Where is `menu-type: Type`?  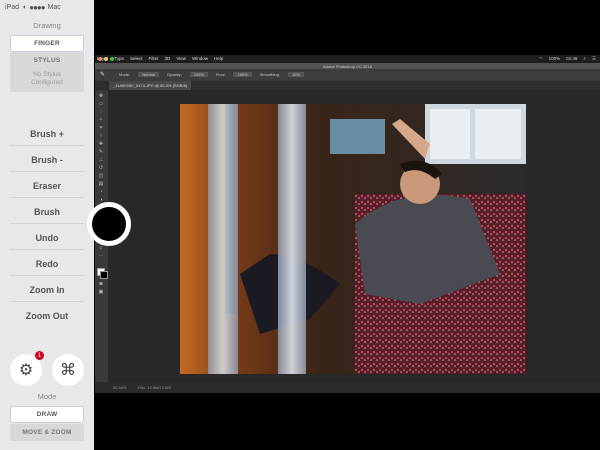 menu-type: Type is located at coordinates (119, 58).